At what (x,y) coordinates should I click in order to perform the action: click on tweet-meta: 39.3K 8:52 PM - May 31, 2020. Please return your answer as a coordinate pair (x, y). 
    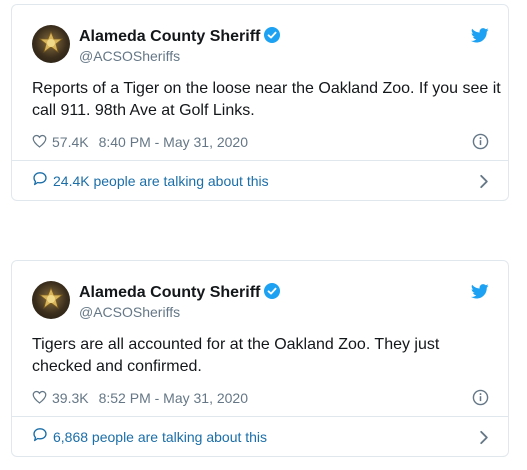
    Looking at the image, I should click on (140, 398).